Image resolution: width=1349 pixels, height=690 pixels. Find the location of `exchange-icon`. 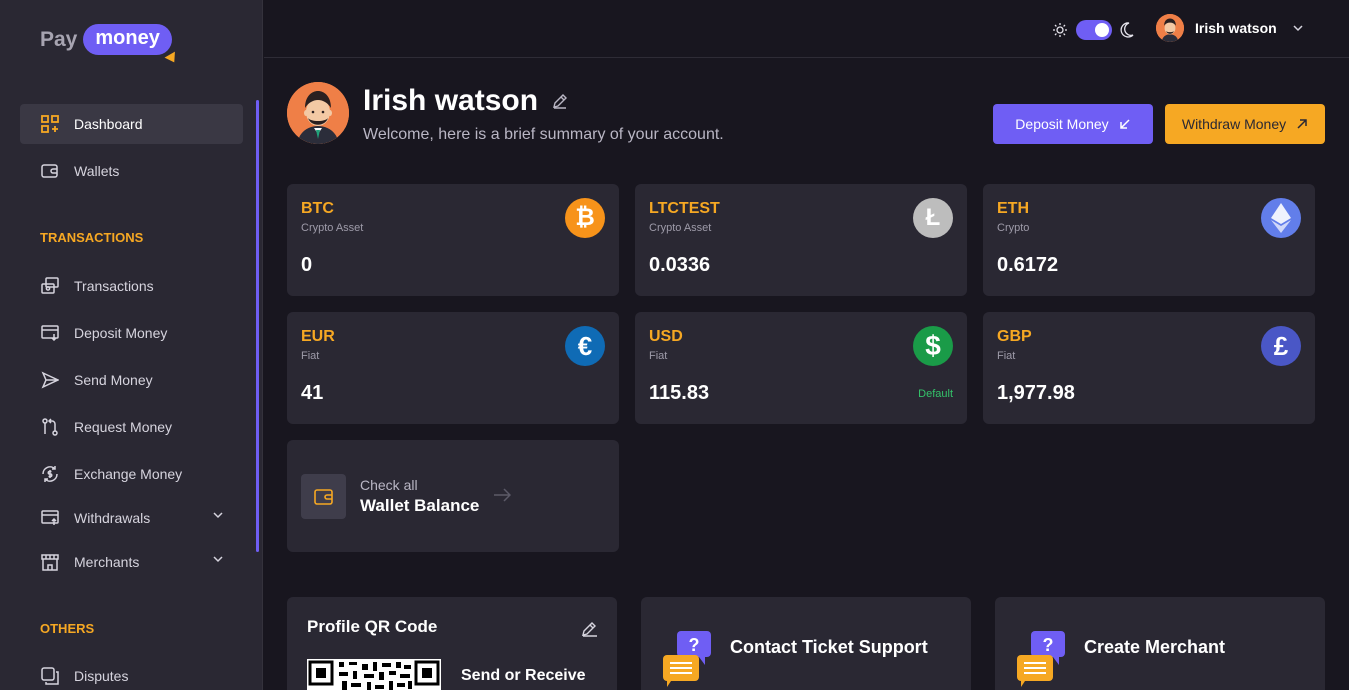

exchange-icon is located at coordinates (50, 474).